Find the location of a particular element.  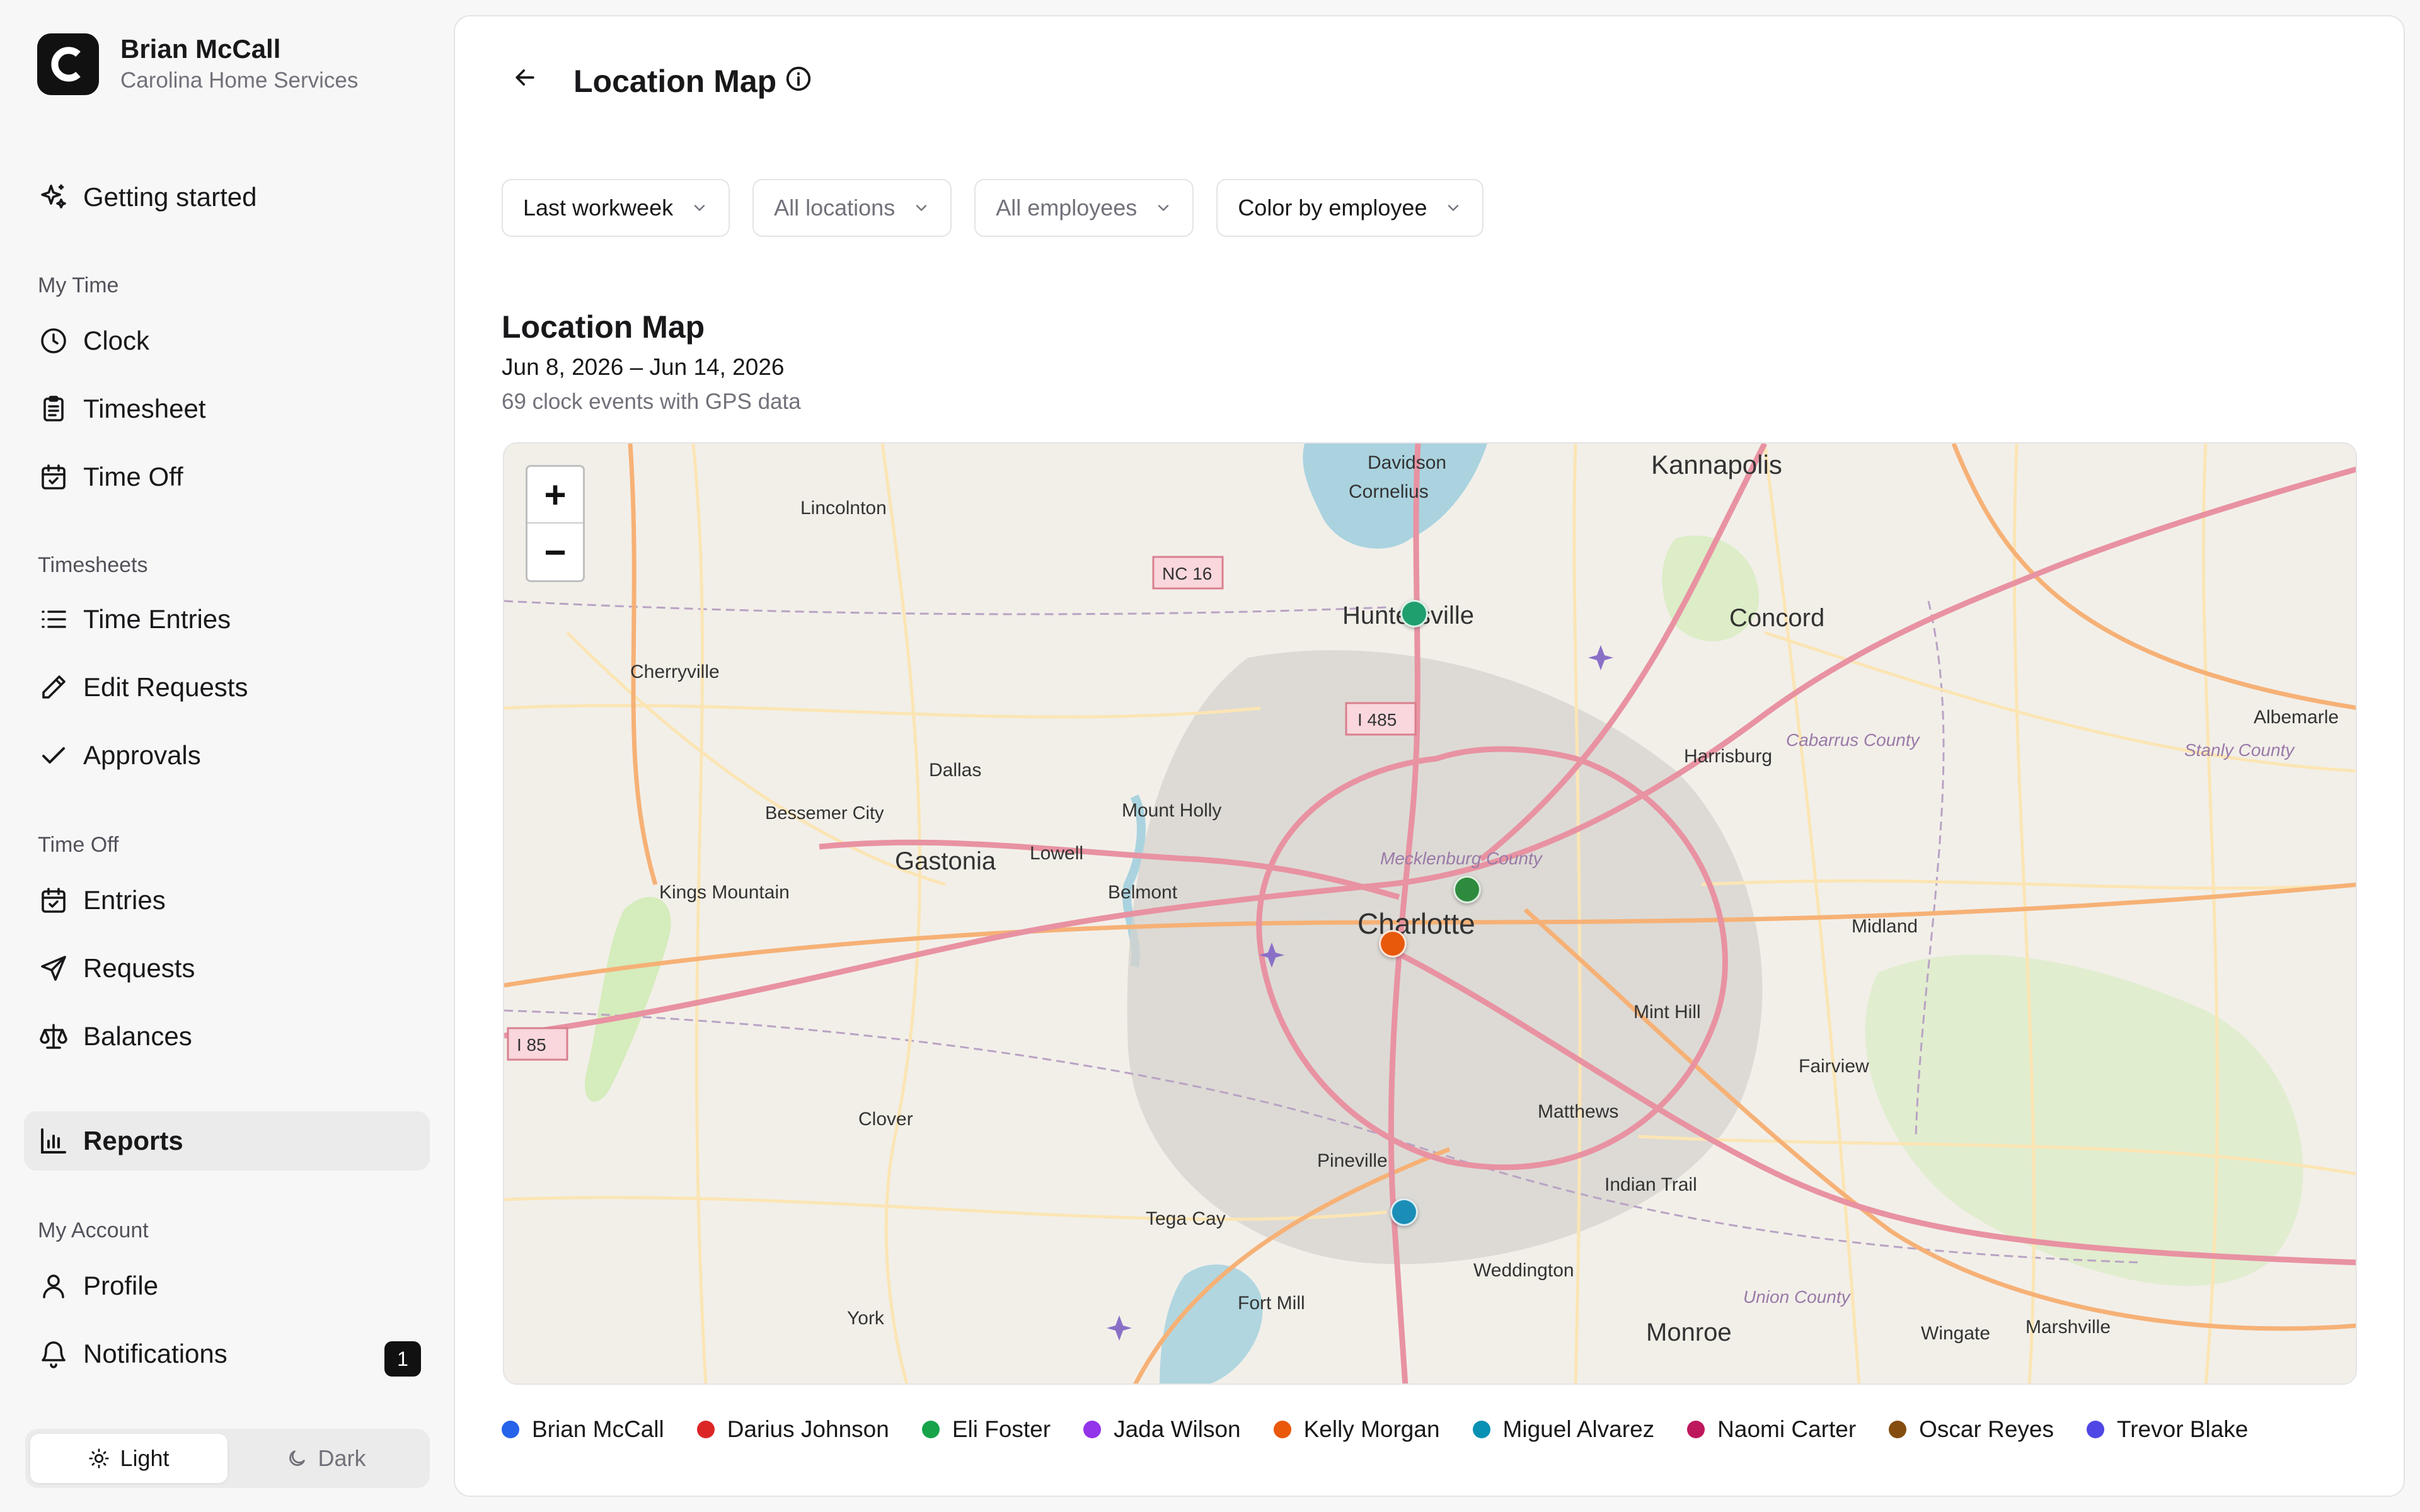

legend-label: Jada Wilson is located at coordinates (1177, 1429).